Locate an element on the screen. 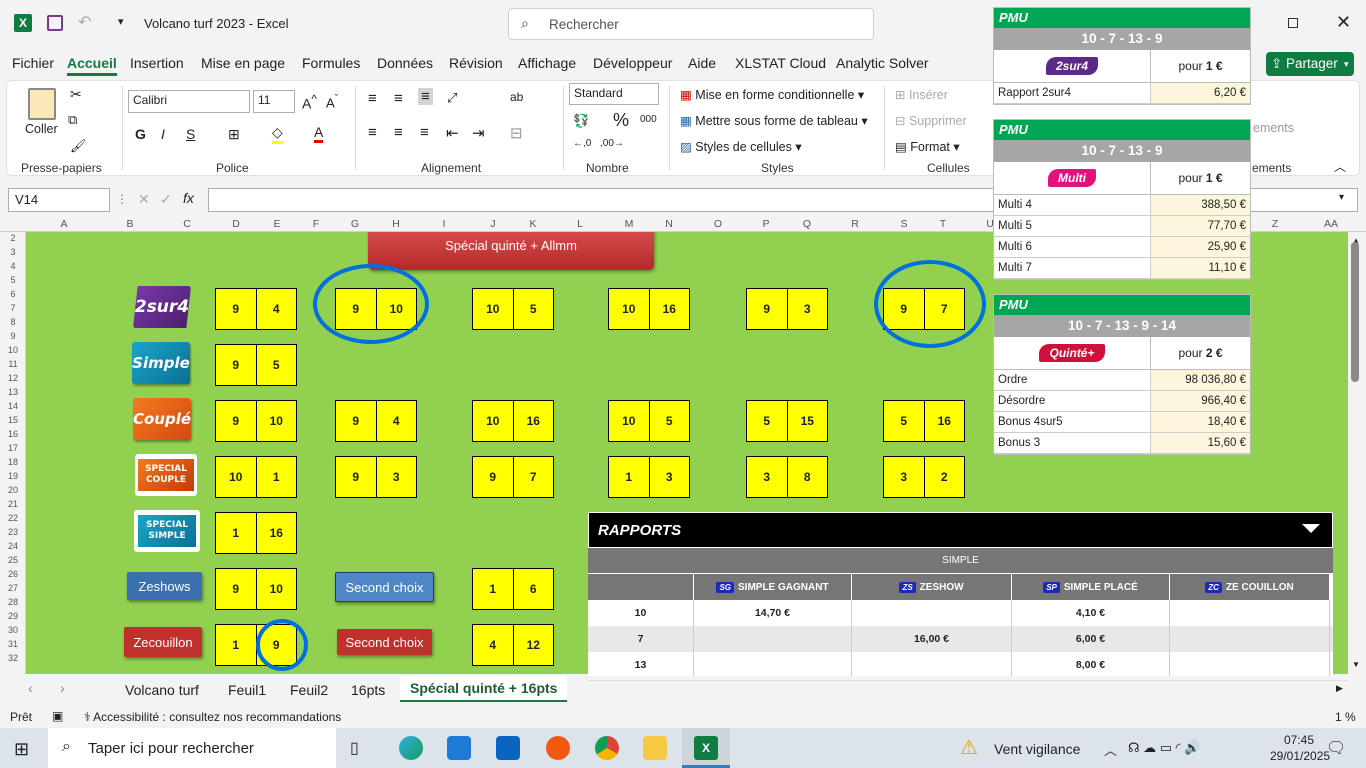  percent-icon: % is located at coordinates (621, 120).